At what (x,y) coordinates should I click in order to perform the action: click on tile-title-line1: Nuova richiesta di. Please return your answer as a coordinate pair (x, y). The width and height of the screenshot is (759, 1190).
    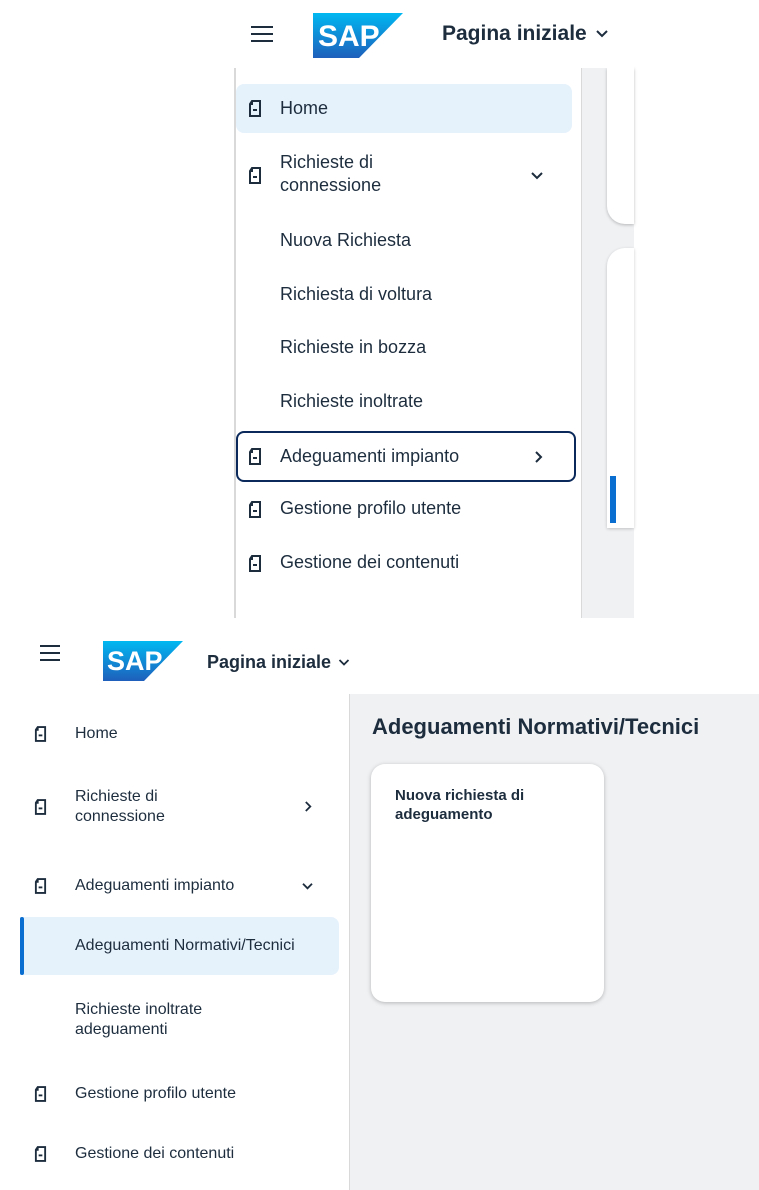
    Looking at the image, I should click on (460, 795).